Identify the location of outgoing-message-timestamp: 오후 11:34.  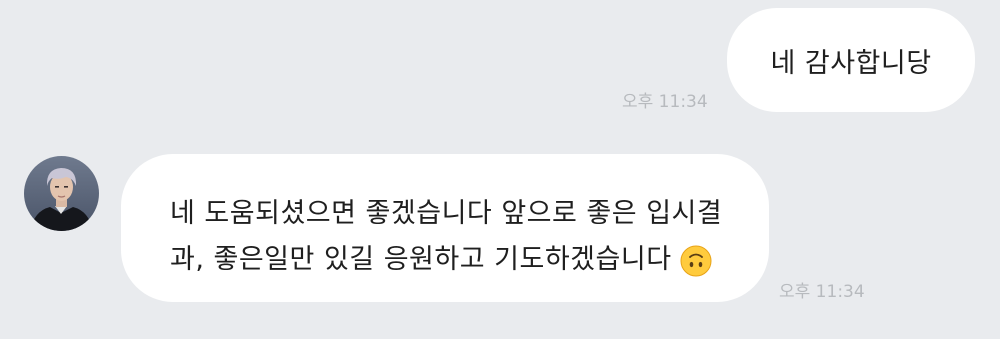
(665, 102).